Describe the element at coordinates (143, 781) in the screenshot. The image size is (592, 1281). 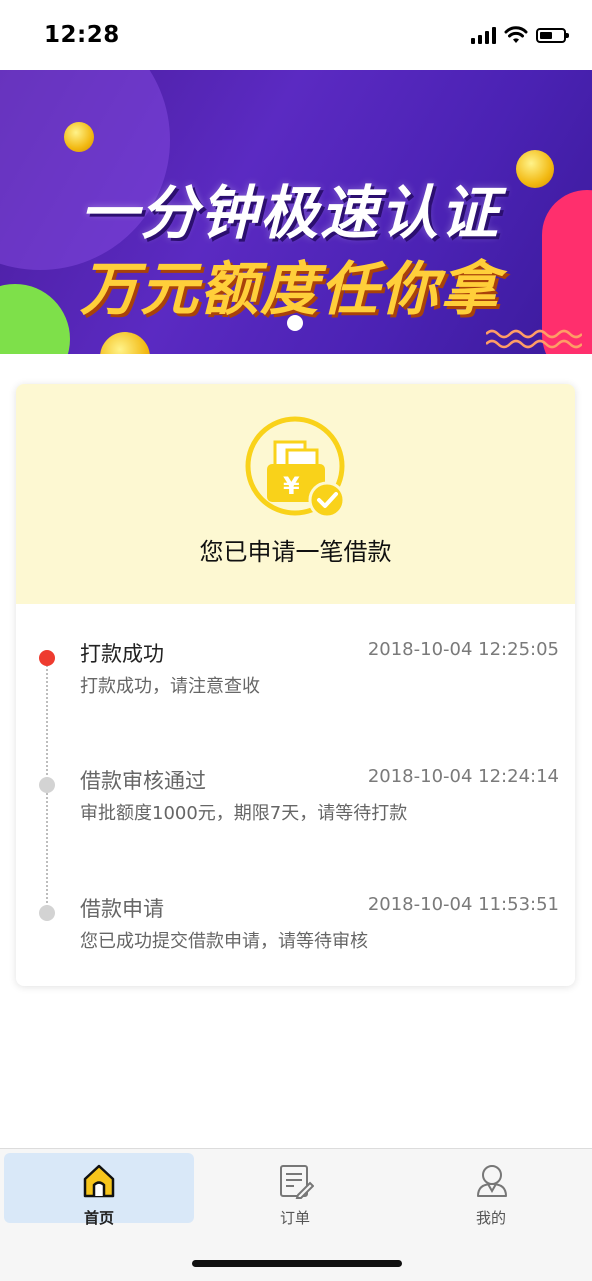
I see `timeline-item-title: 借款审核通过` at that location.